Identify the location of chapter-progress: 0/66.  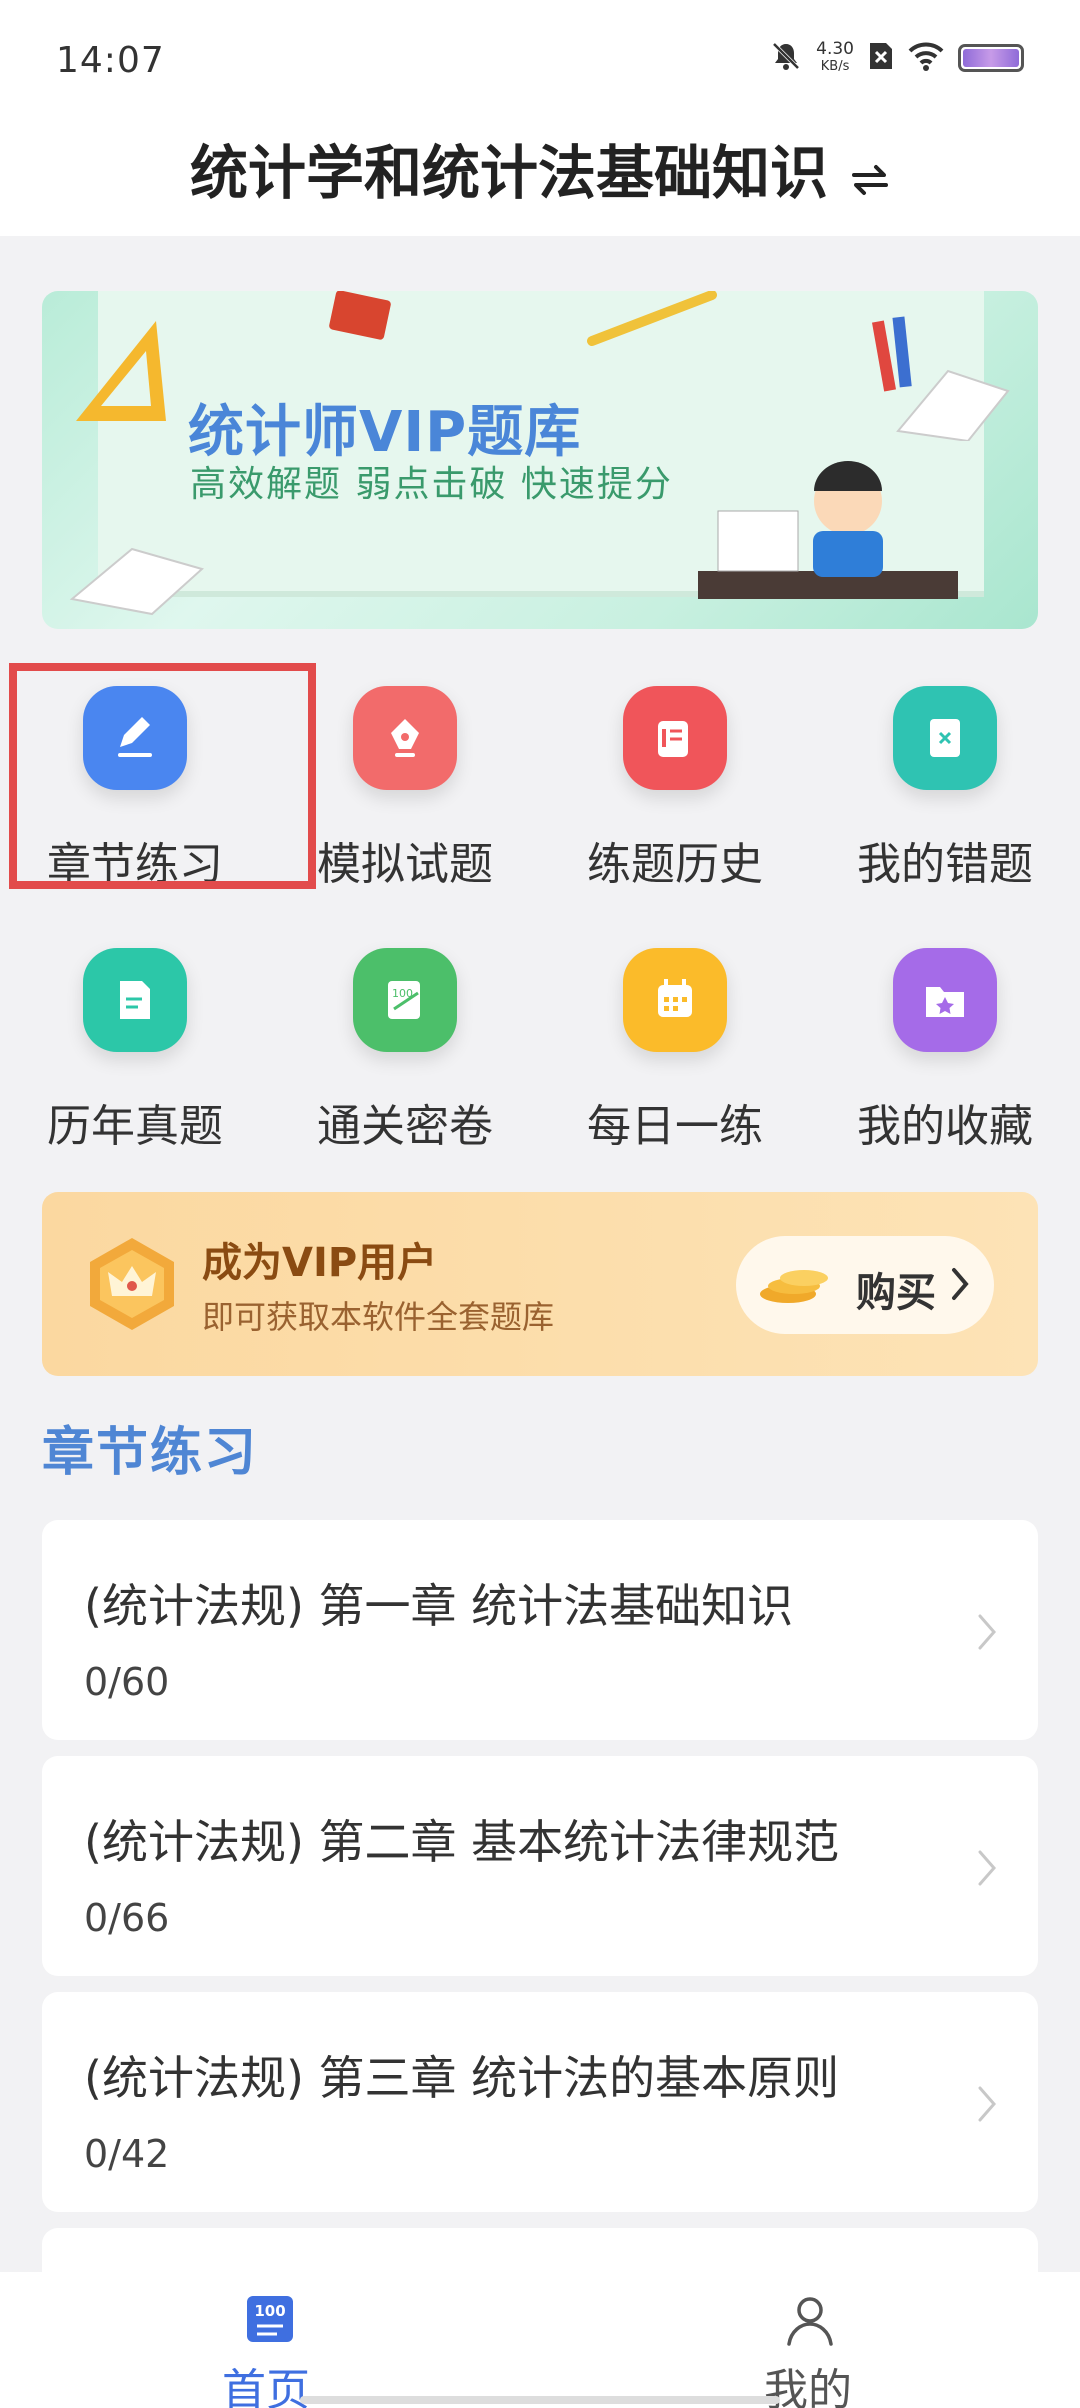
(127, 1918).